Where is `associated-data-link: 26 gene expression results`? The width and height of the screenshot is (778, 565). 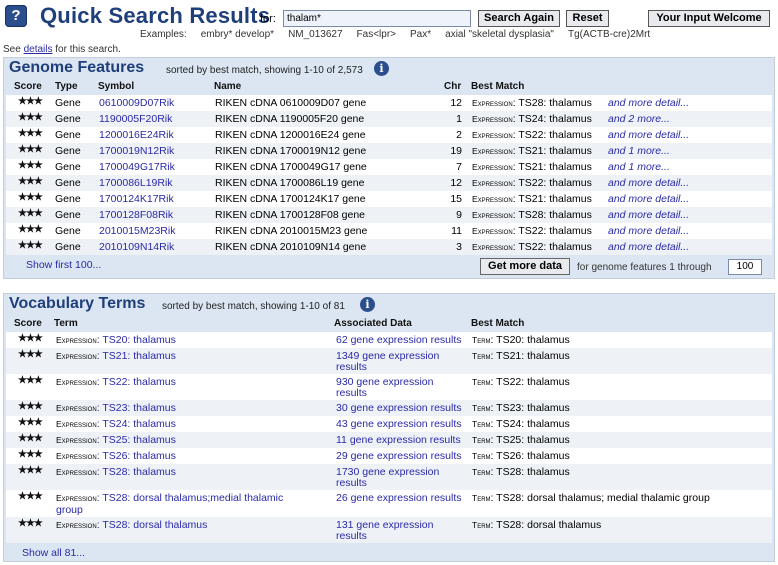
associated-data-link: 26 gene expression results is located at coordinates (399, 498).